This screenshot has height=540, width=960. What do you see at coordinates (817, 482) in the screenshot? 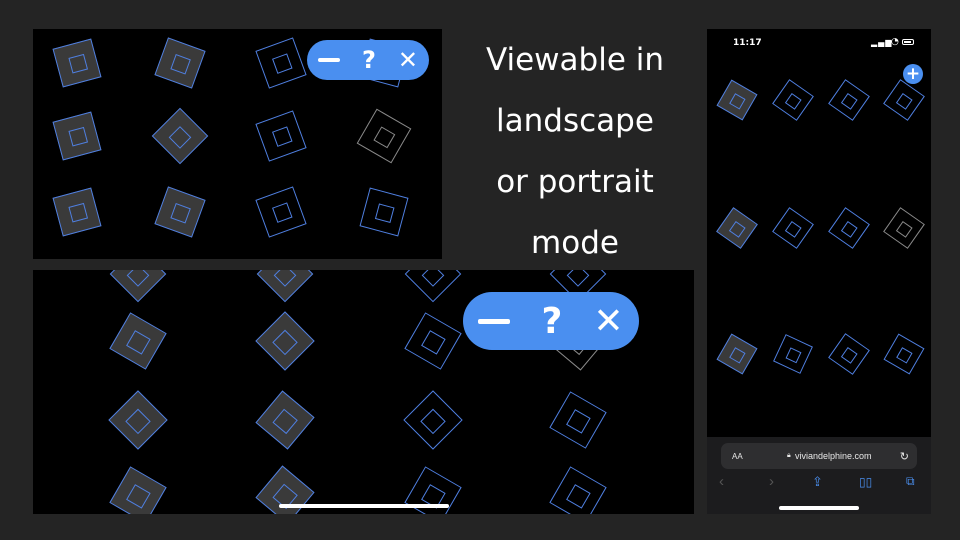
I see `share-icon: ⇪` at bounding box center [817, 482].